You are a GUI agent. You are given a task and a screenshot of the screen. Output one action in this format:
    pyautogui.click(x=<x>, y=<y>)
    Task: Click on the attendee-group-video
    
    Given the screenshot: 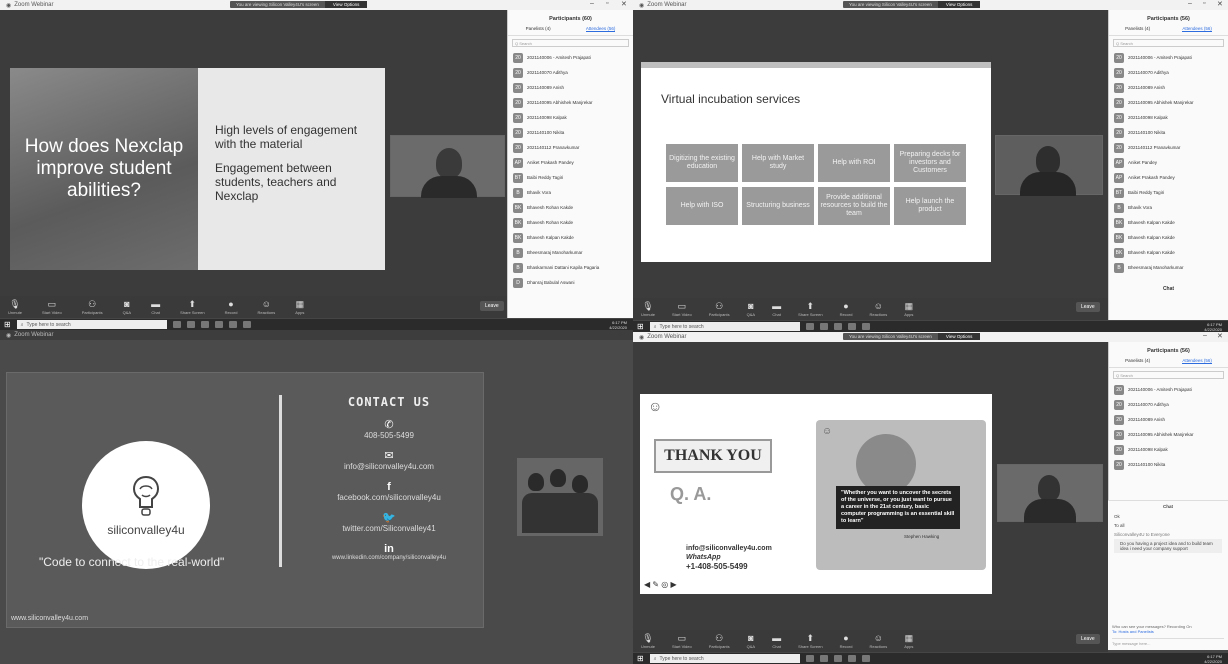 What is the action you would take?
    pyautogui.click(x=560, y=497)
    